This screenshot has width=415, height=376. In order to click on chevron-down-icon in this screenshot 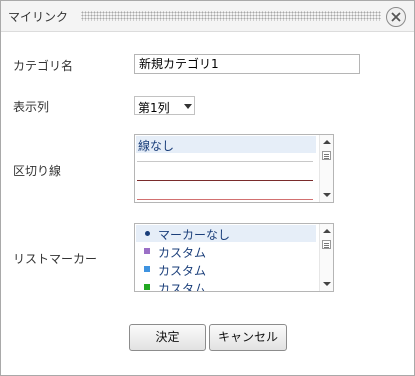, I will do `click(188, 106)`.